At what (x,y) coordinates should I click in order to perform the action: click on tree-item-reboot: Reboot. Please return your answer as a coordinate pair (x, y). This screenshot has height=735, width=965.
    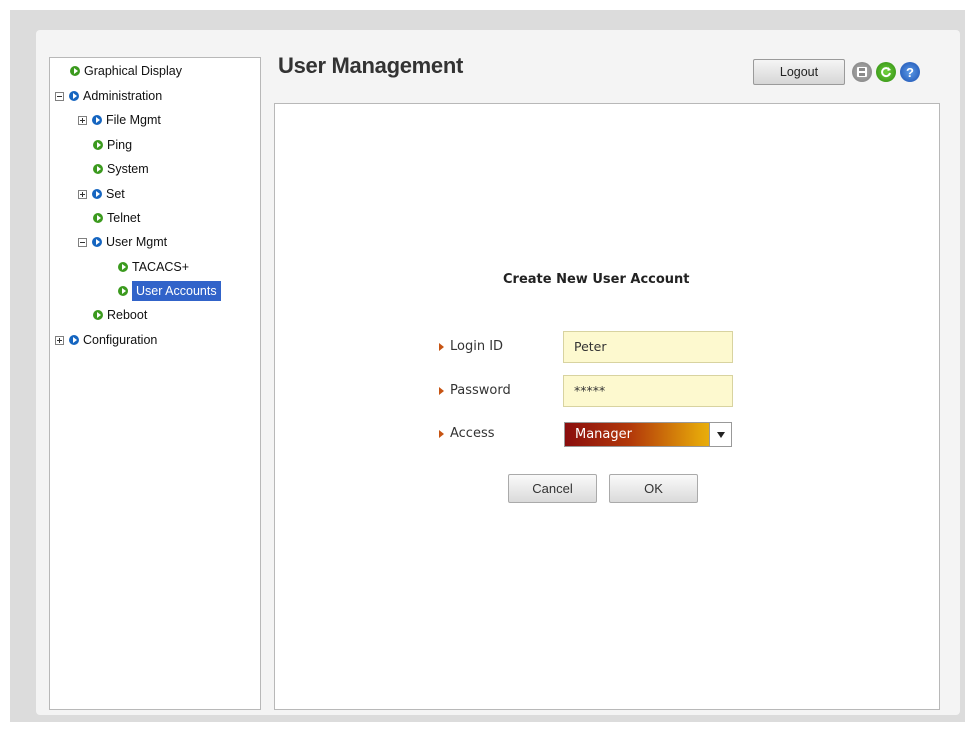
    Looking at the image, I should click on (120, 315).